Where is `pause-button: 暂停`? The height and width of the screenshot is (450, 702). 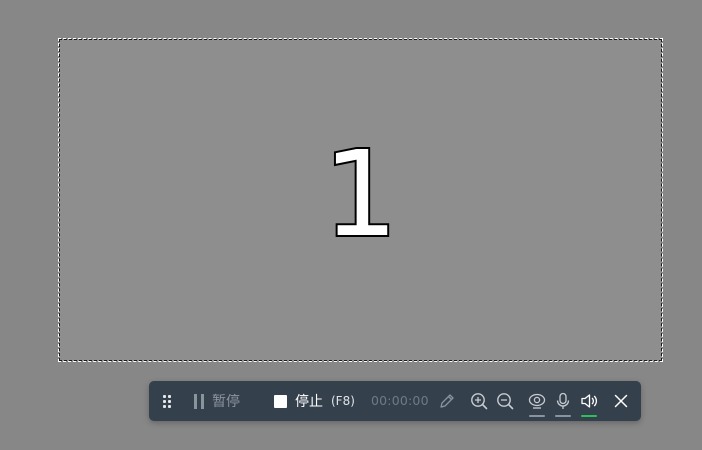
pause-button: 暂停 is located at coordinates (216, 401).